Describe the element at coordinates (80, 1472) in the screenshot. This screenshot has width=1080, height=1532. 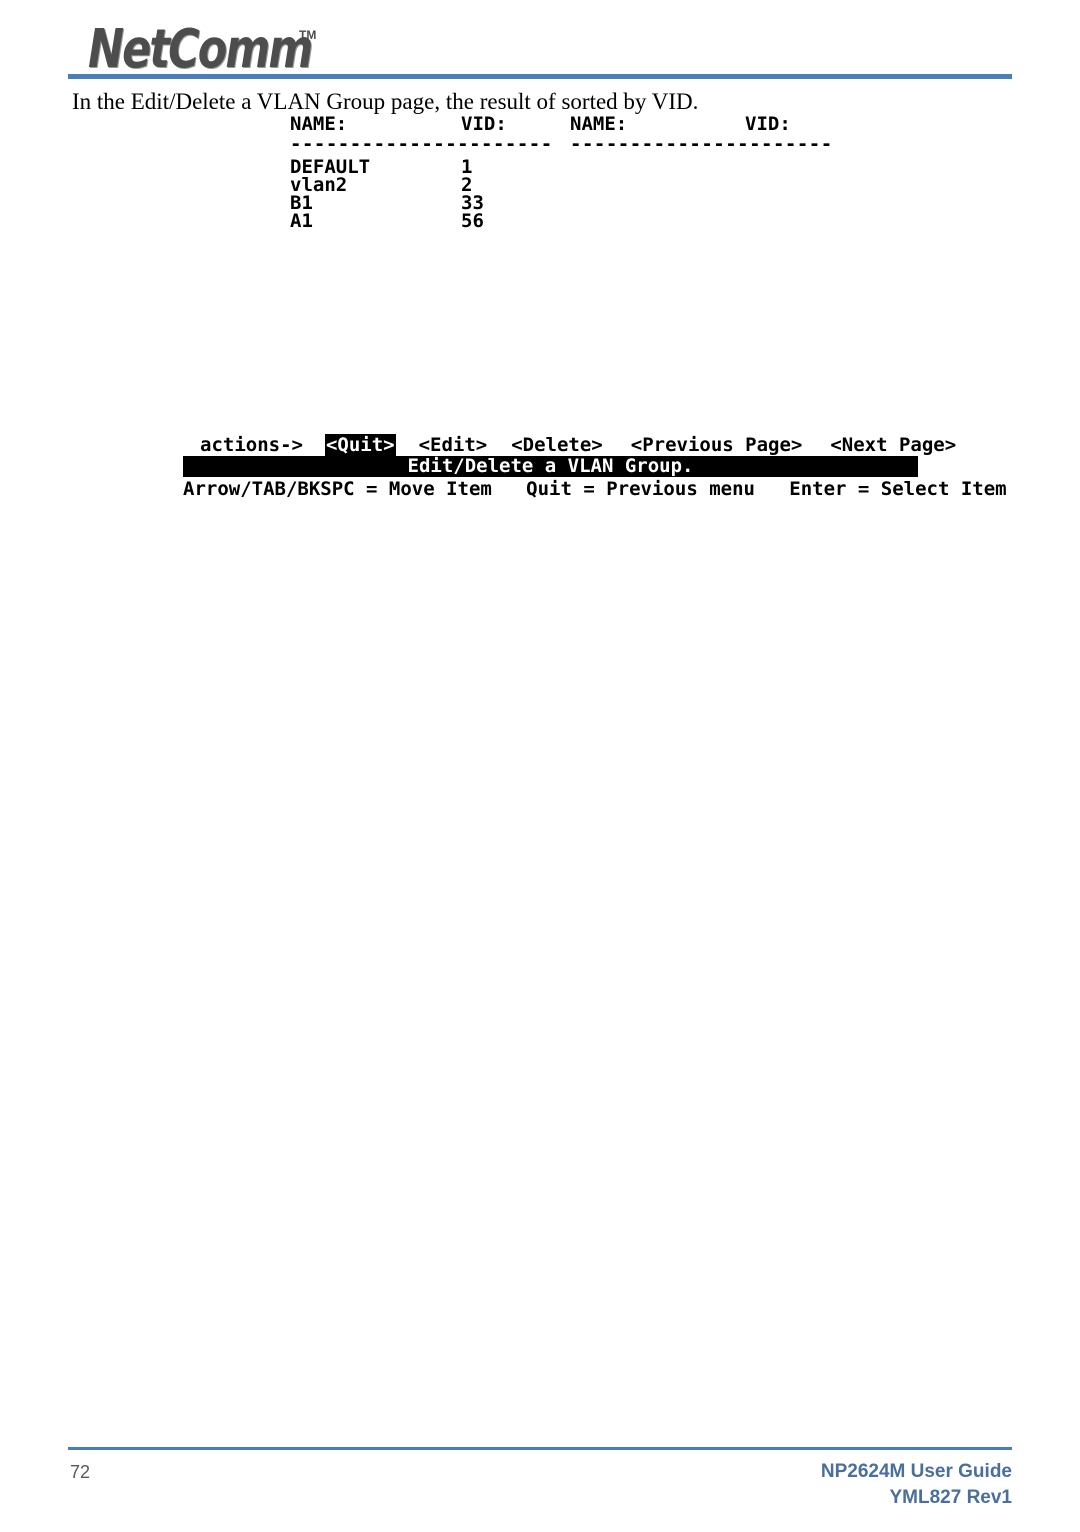
I see `footer-page-number: 72` at that location.